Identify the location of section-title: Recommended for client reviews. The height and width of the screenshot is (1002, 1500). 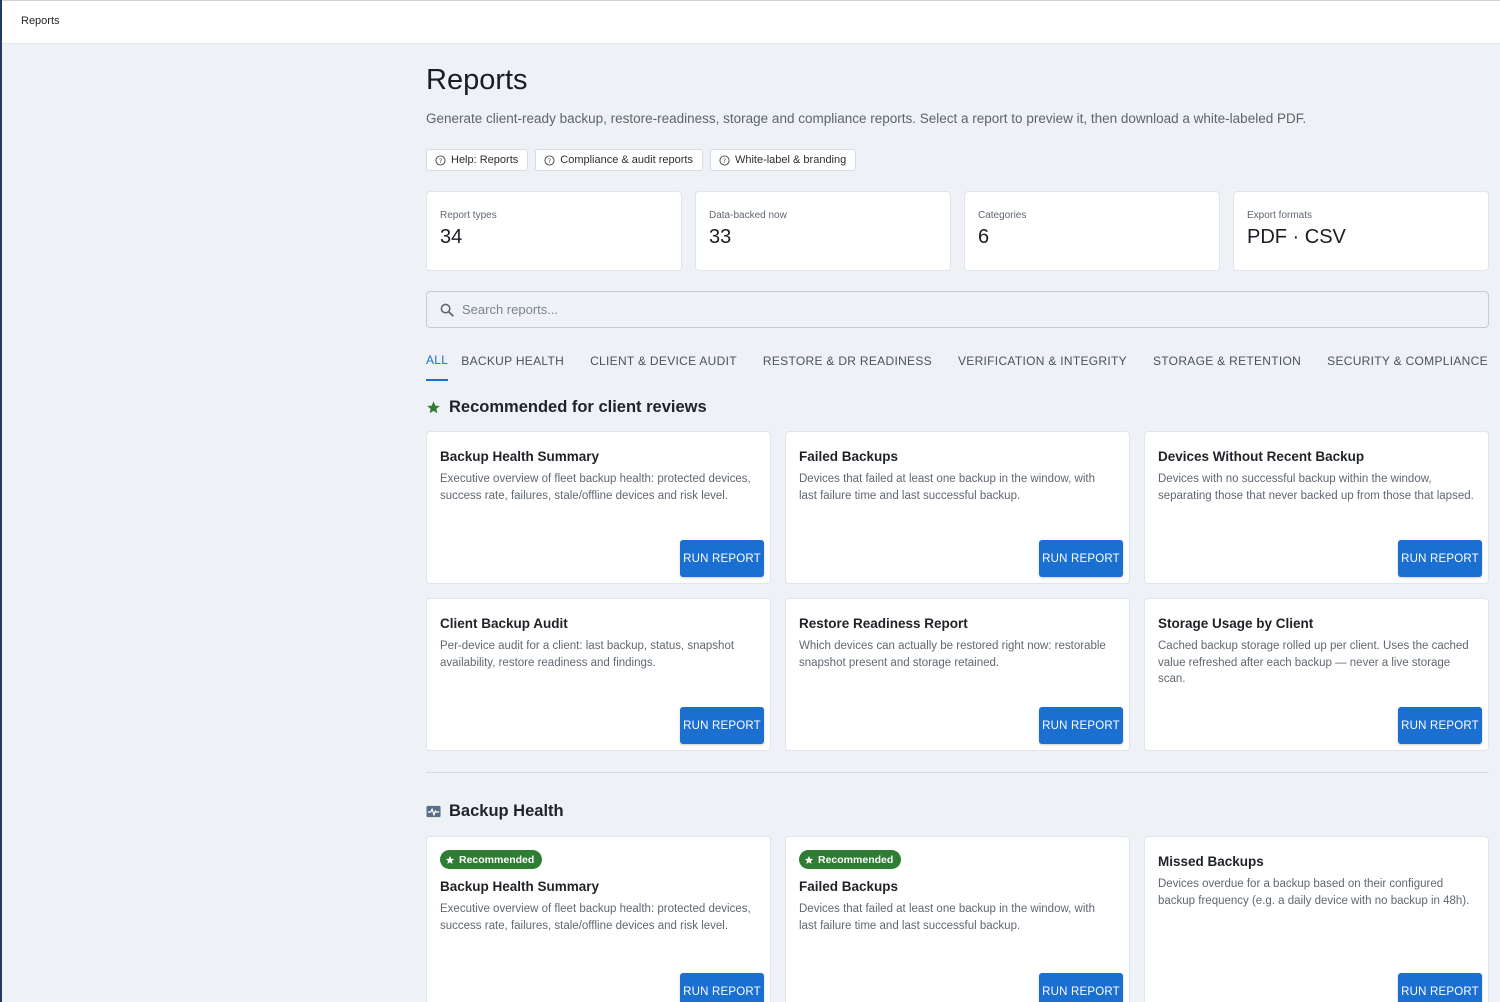
(578, 407).